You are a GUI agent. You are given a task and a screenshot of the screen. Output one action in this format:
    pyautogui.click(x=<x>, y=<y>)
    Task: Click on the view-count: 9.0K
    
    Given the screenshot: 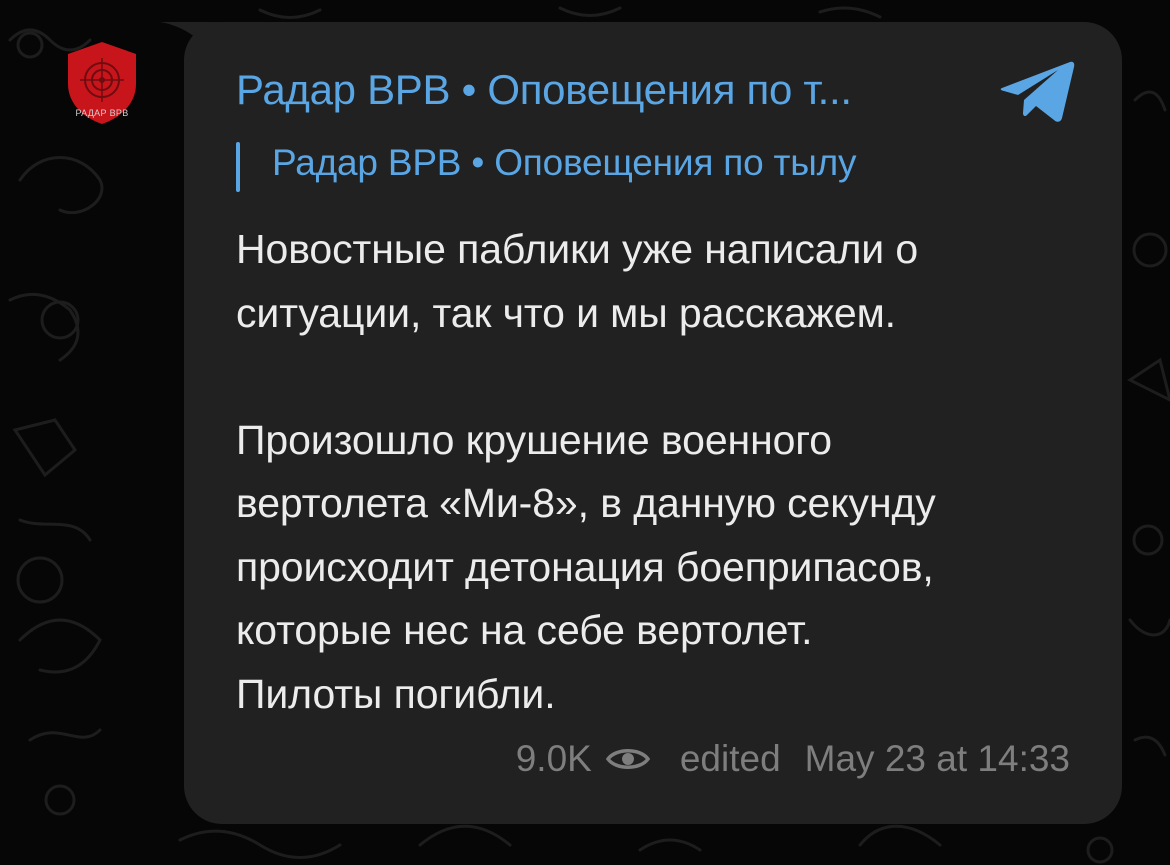 What is the action you would take?
    pyautogui.click(x=553, y=758)
    